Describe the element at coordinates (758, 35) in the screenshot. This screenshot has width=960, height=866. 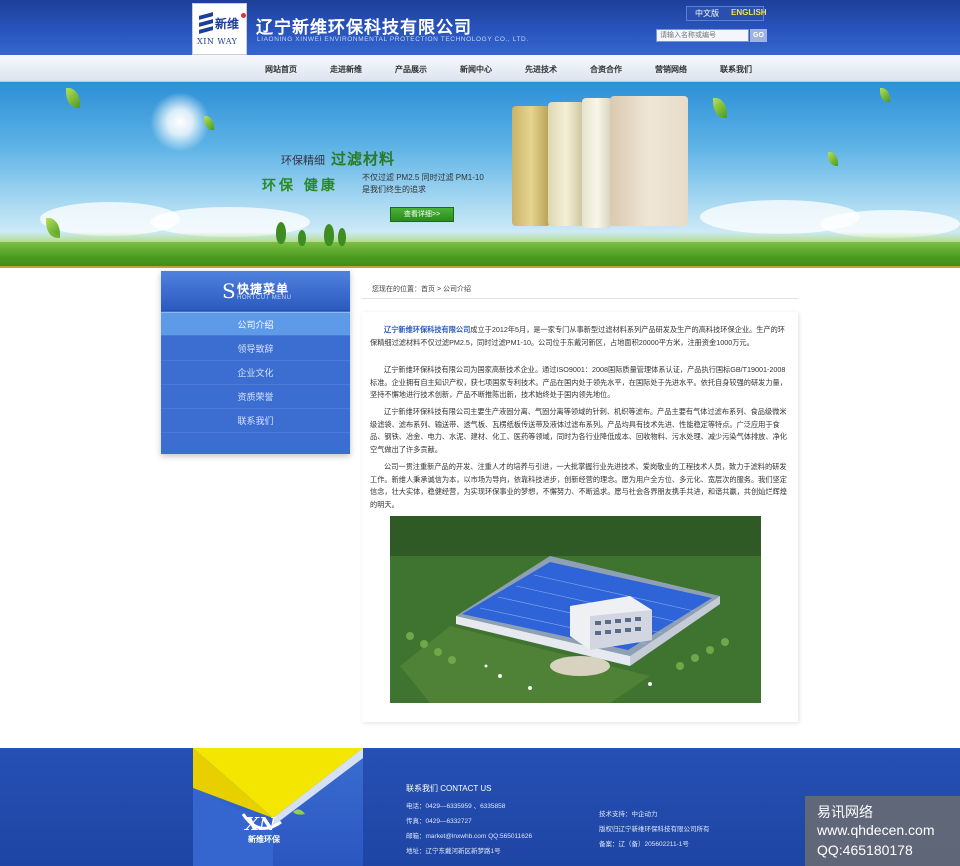
I see `search-go-button: GO` at that location.